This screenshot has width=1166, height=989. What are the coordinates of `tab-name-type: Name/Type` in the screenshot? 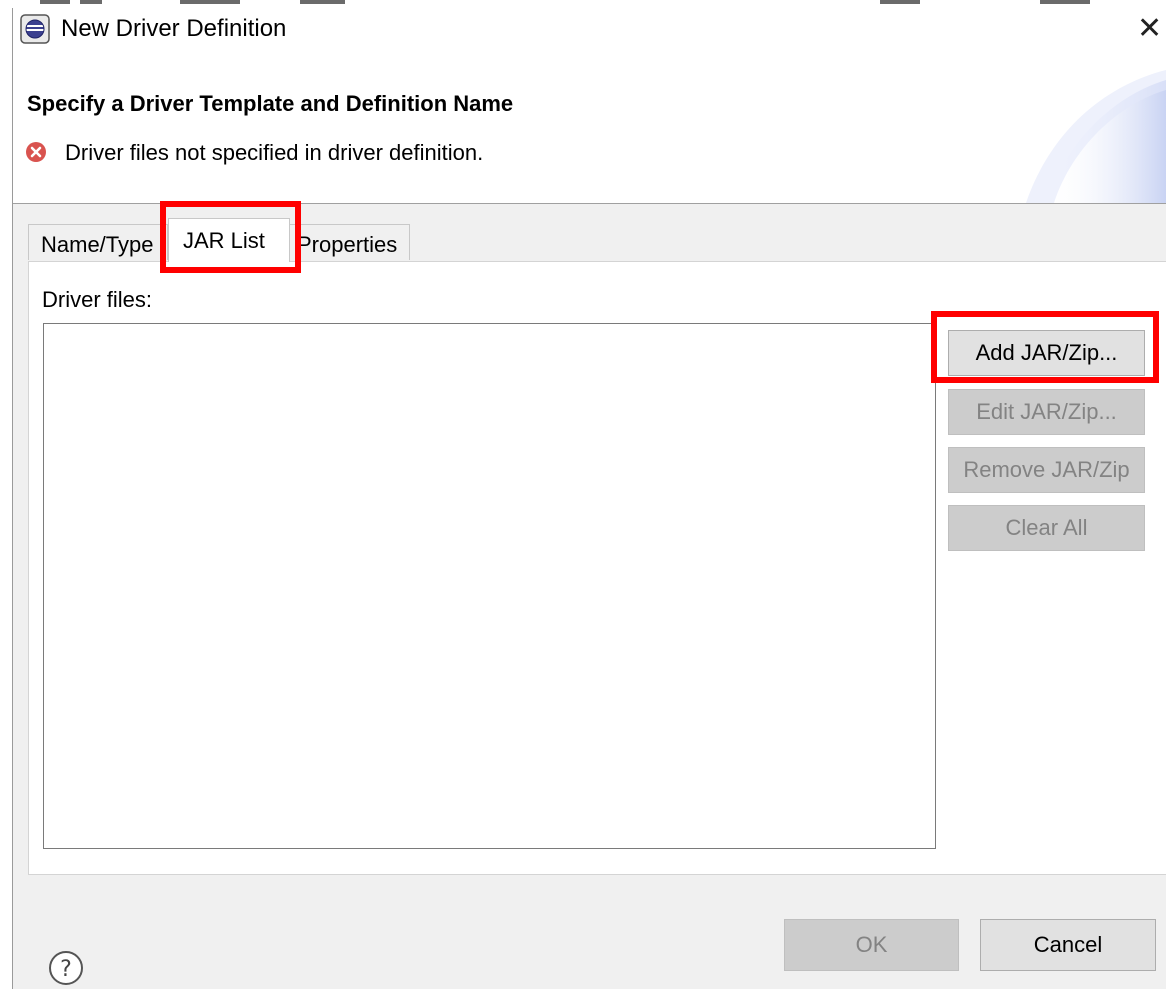 It's located at (98, 242).